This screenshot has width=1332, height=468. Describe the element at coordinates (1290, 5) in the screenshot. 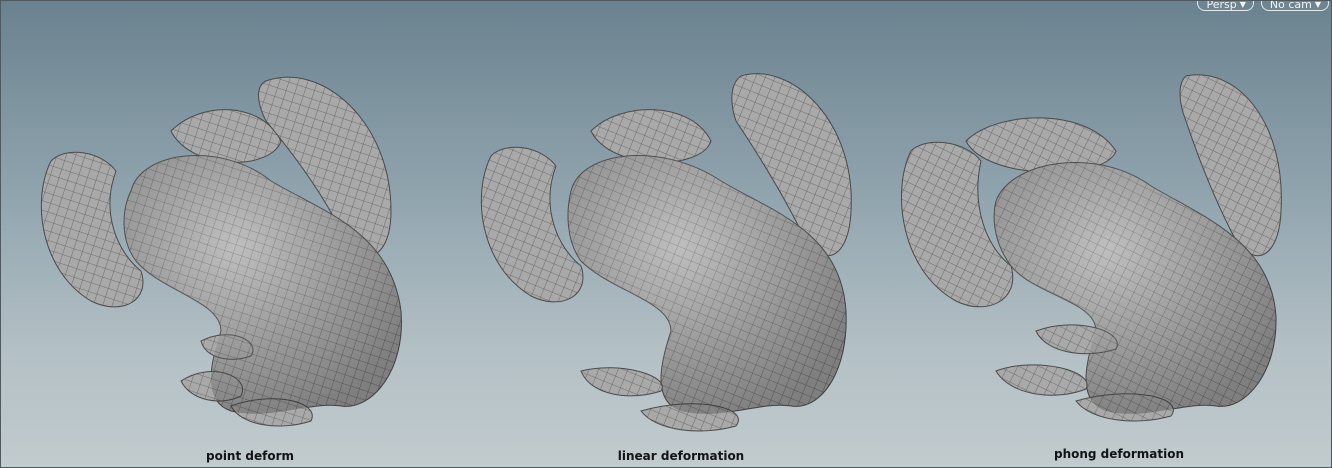

I see `camera-menu-label: No cam` at that location.